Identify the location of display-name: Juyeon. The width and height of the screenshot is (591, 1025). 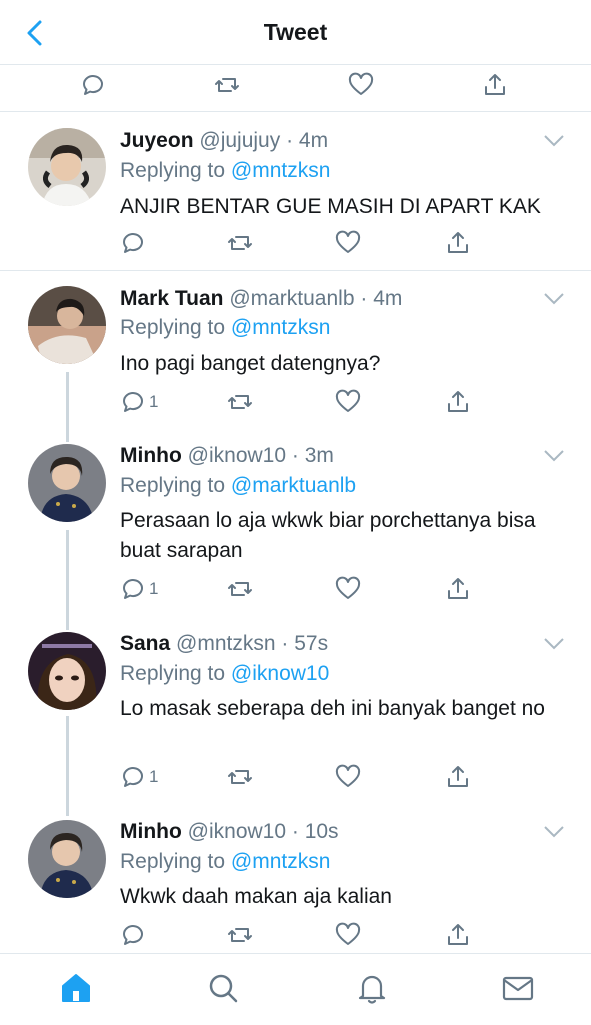
(157, 140).